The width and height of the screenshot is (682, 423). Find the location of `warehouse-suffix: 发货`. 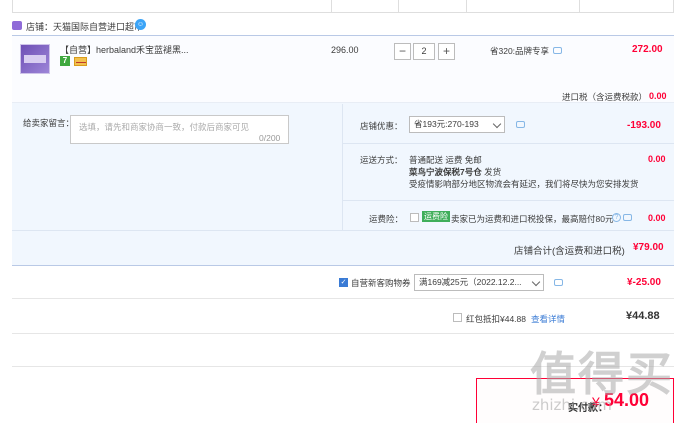

warehouse-suffix: 发货 is located at coordinates (493, 172).